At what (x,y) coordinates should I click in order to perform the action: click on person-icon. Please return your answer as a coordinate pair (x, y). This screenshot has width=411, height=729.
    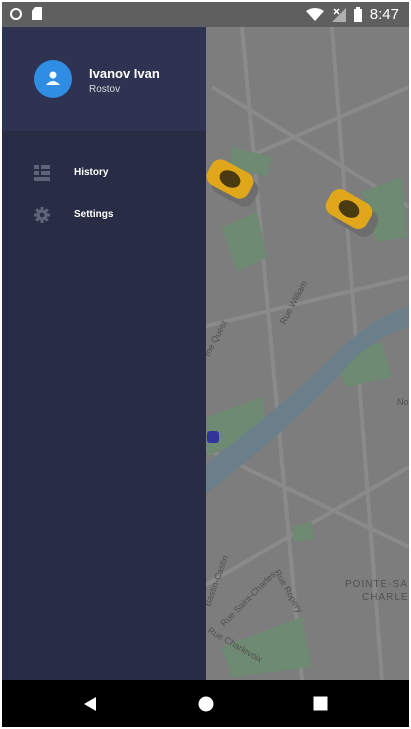
    Looking at the image, I should click on (53, 78).